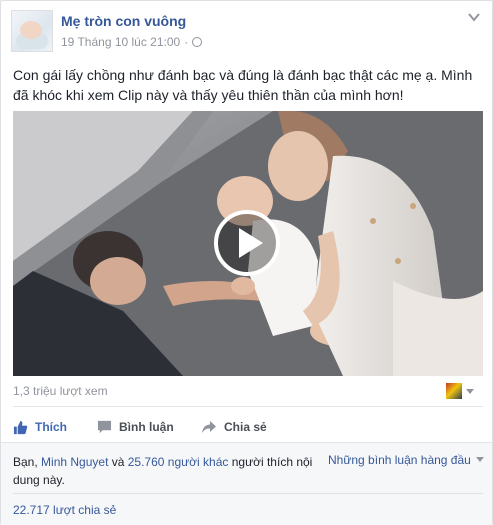 This screenshot has height=525, width=493. I want to click on post-meta: 19 Tháng 10 lúc 21:00 ·, so click(132, 42).